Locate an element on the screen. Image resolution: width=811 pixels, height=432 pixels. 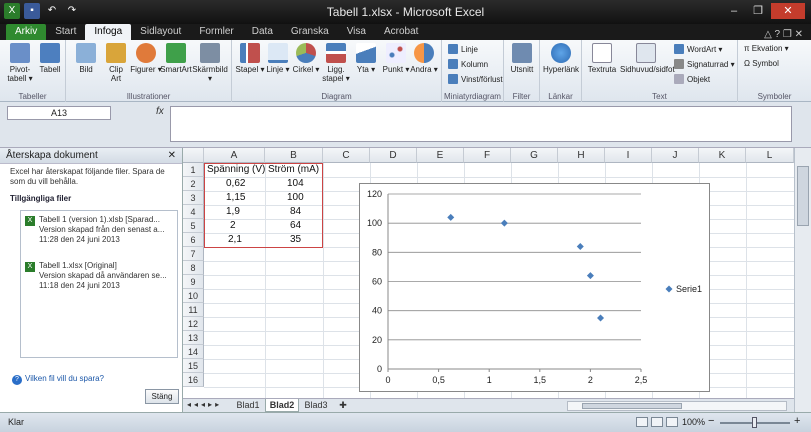
sheet-tab: Blad3 is located at coordinates (316, 405).